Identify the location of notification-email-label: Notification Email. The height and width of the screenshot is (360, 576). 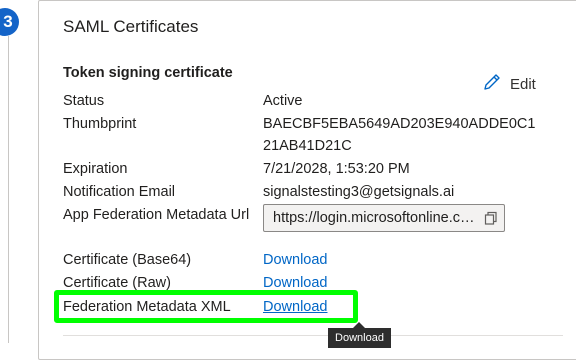
(119, 192).